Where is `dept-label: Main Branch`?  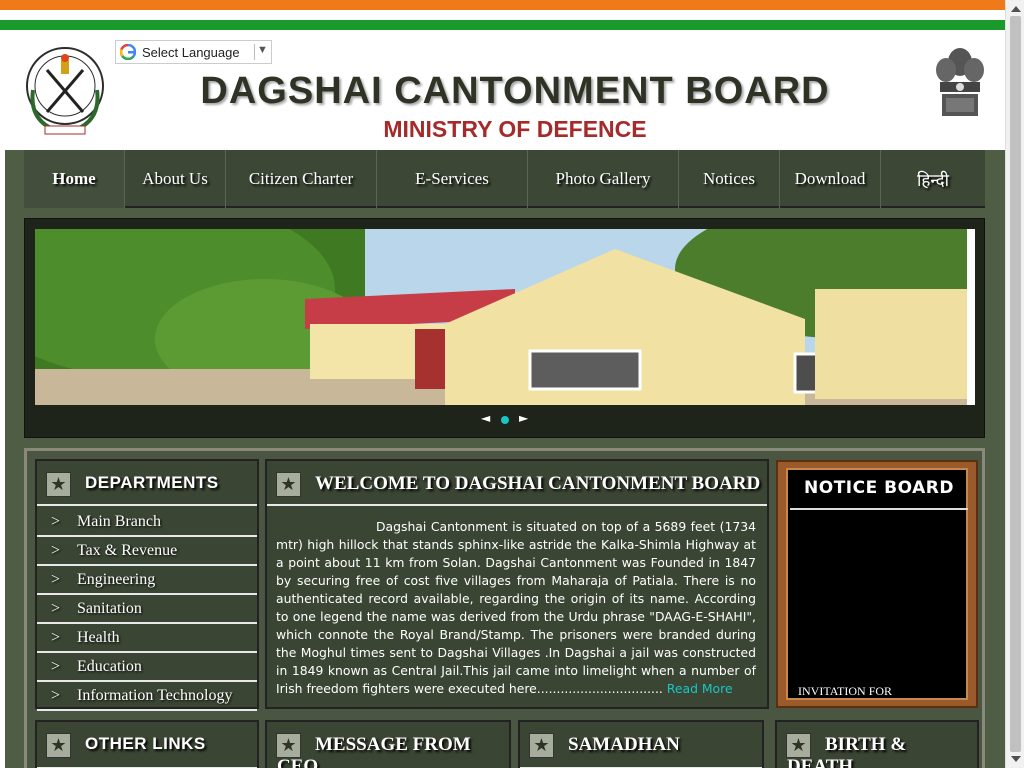 dept-label: Main Branch is located at coordinates (119, 521).